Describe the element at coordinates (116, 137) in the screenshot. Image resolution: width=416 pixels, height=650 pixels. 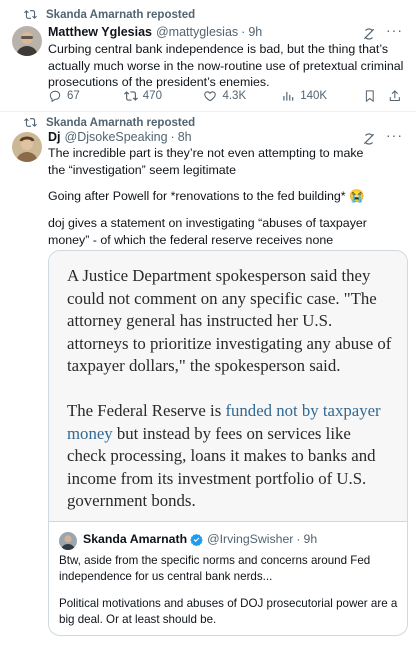
I see `handle: @DjsokeSpeaking` at that location.